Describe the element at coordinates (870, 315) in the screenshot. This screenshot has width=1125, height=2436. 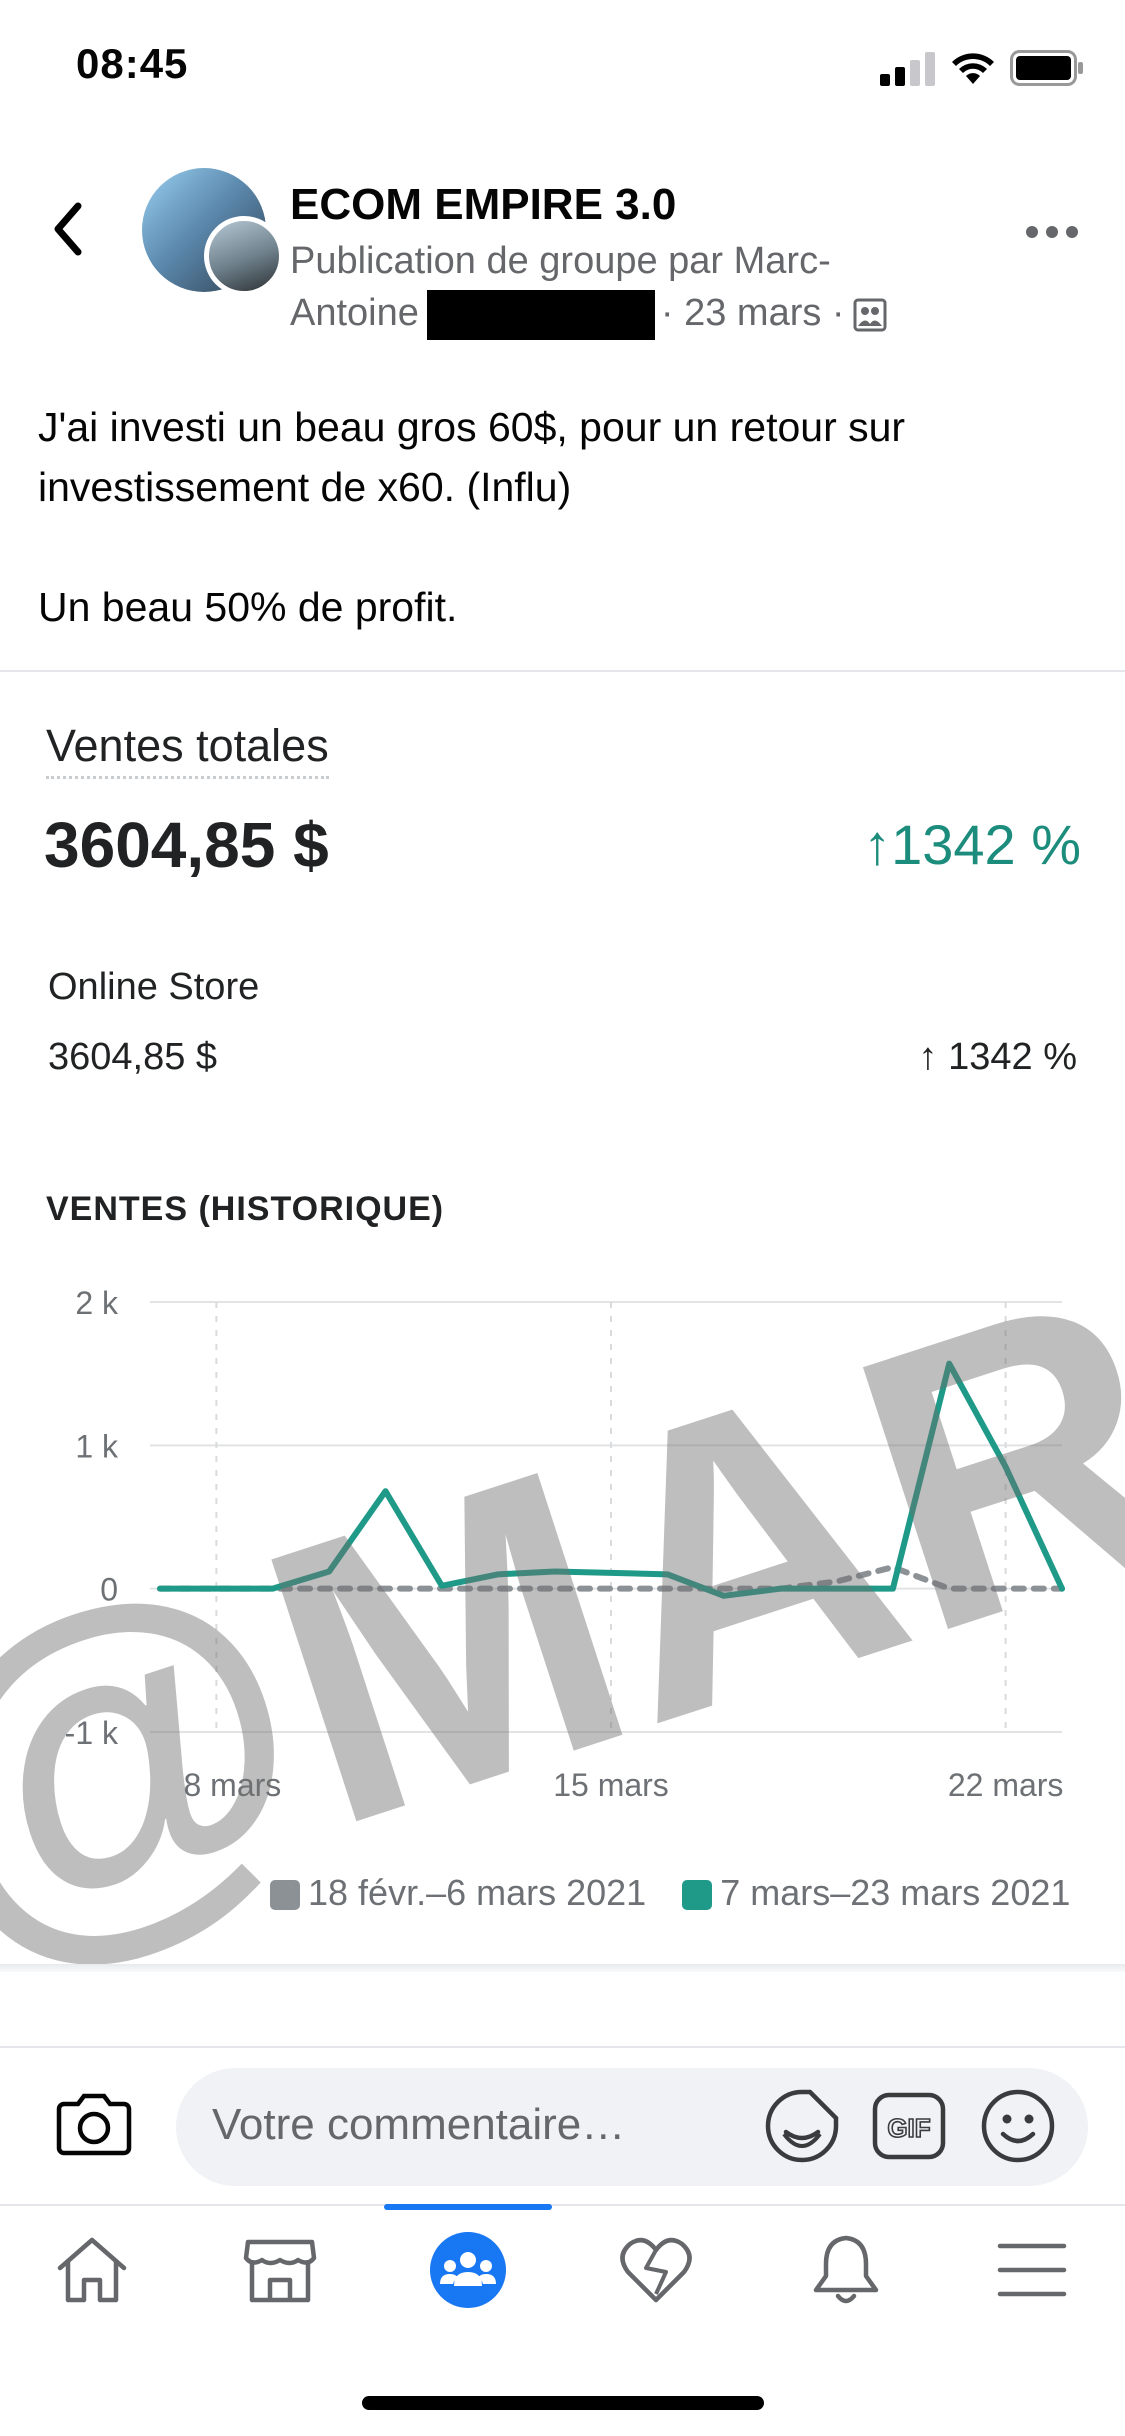
I see `group-privacy-icon` at that location.